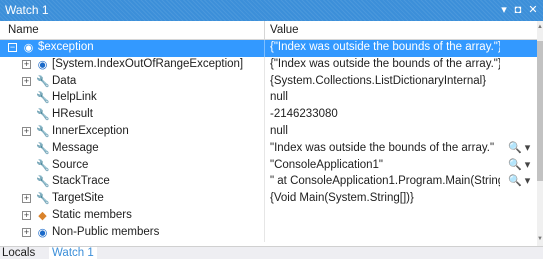  What do you see at coordinates (504, 10) in the screenshot?
I see `chevron-down-icon: ▾` at bounding box center [504, 10].